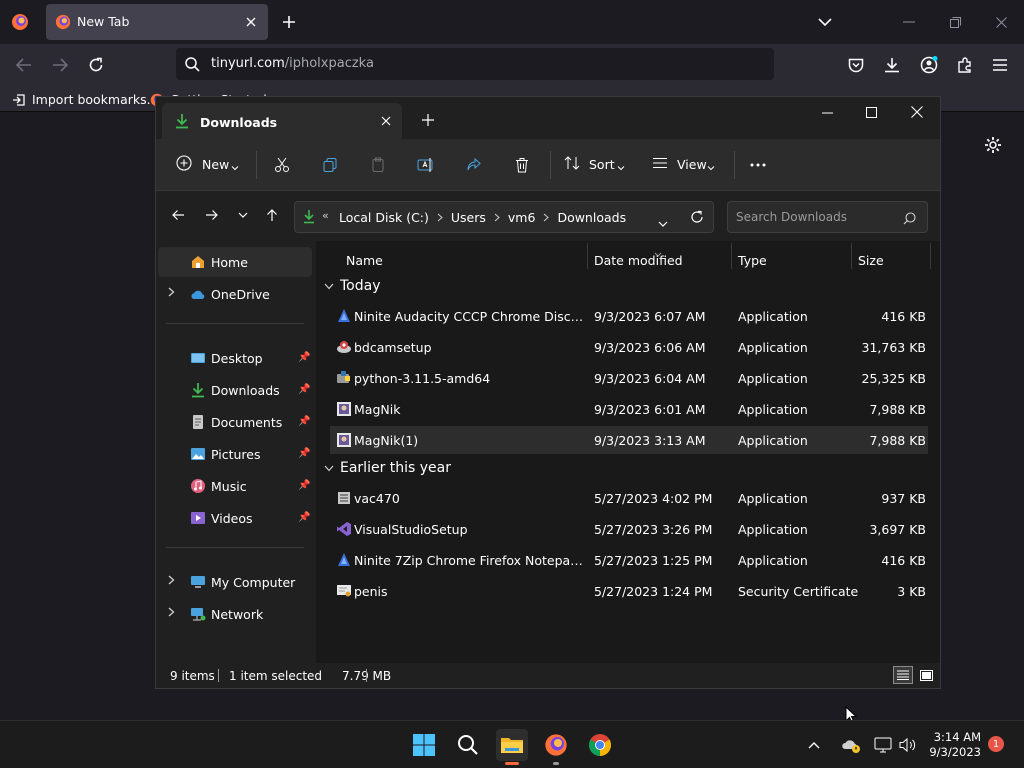 This screenshot has width=1024, height=768. I want to click on firefox-taskbar-icon, so click(556, 745).